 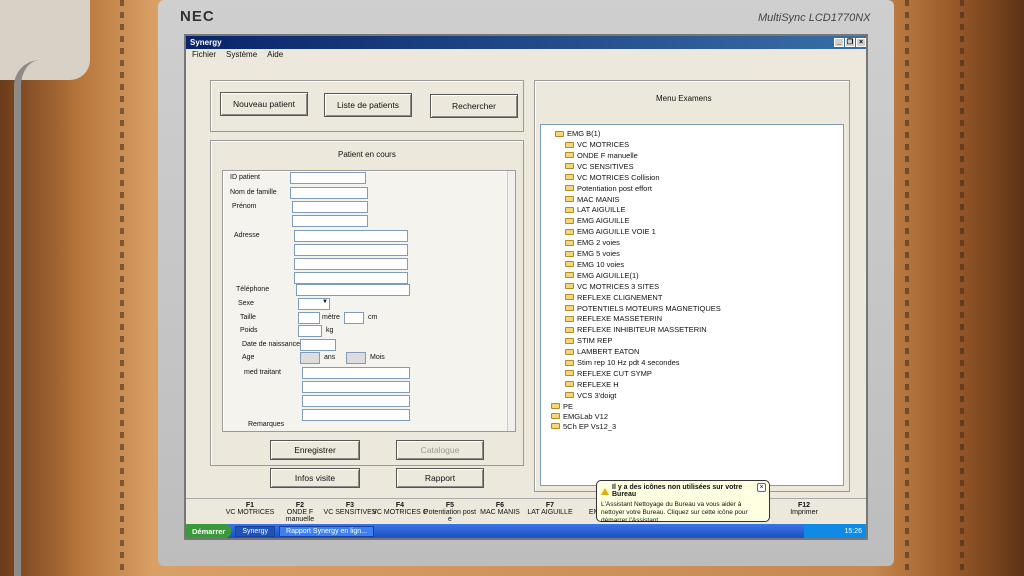 I want to click on fkey-label: MAC MANIS, so click(x=500, y=512).